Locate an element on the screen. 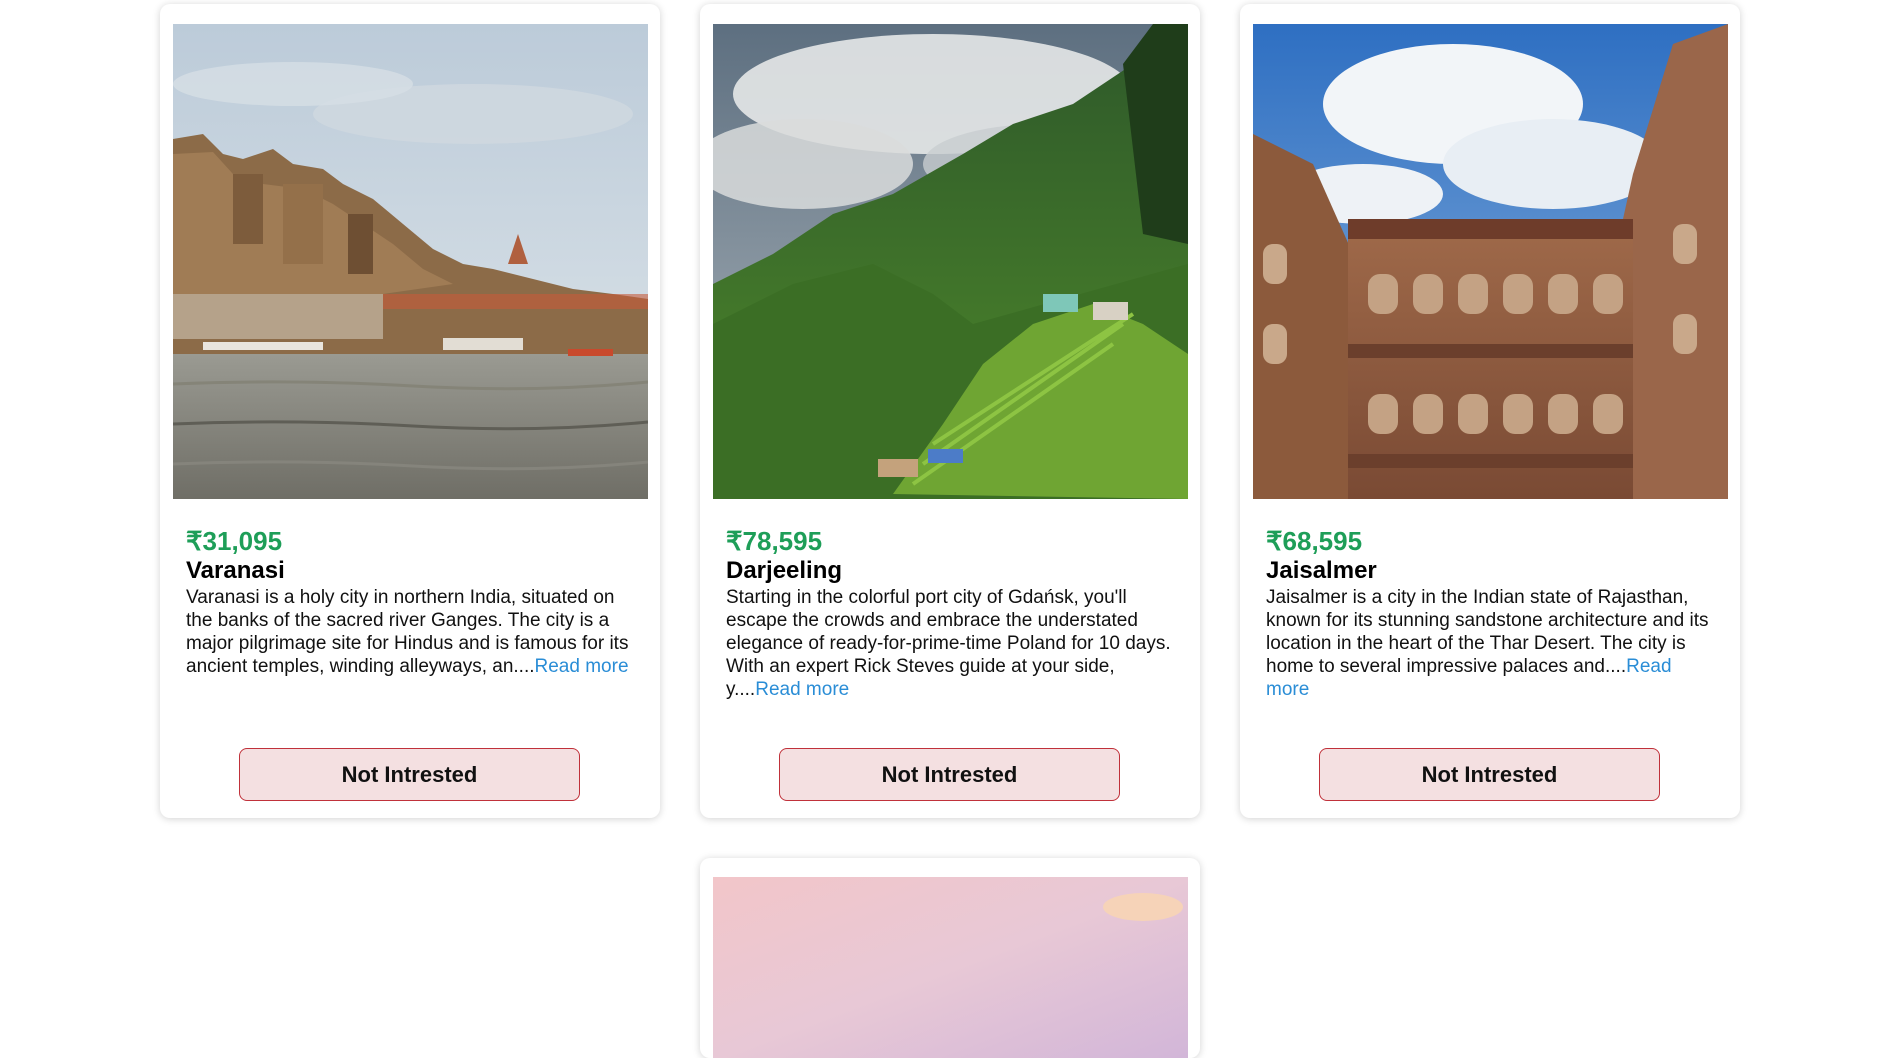  price: ₹68,595 is located at coordinates (1314, 541).